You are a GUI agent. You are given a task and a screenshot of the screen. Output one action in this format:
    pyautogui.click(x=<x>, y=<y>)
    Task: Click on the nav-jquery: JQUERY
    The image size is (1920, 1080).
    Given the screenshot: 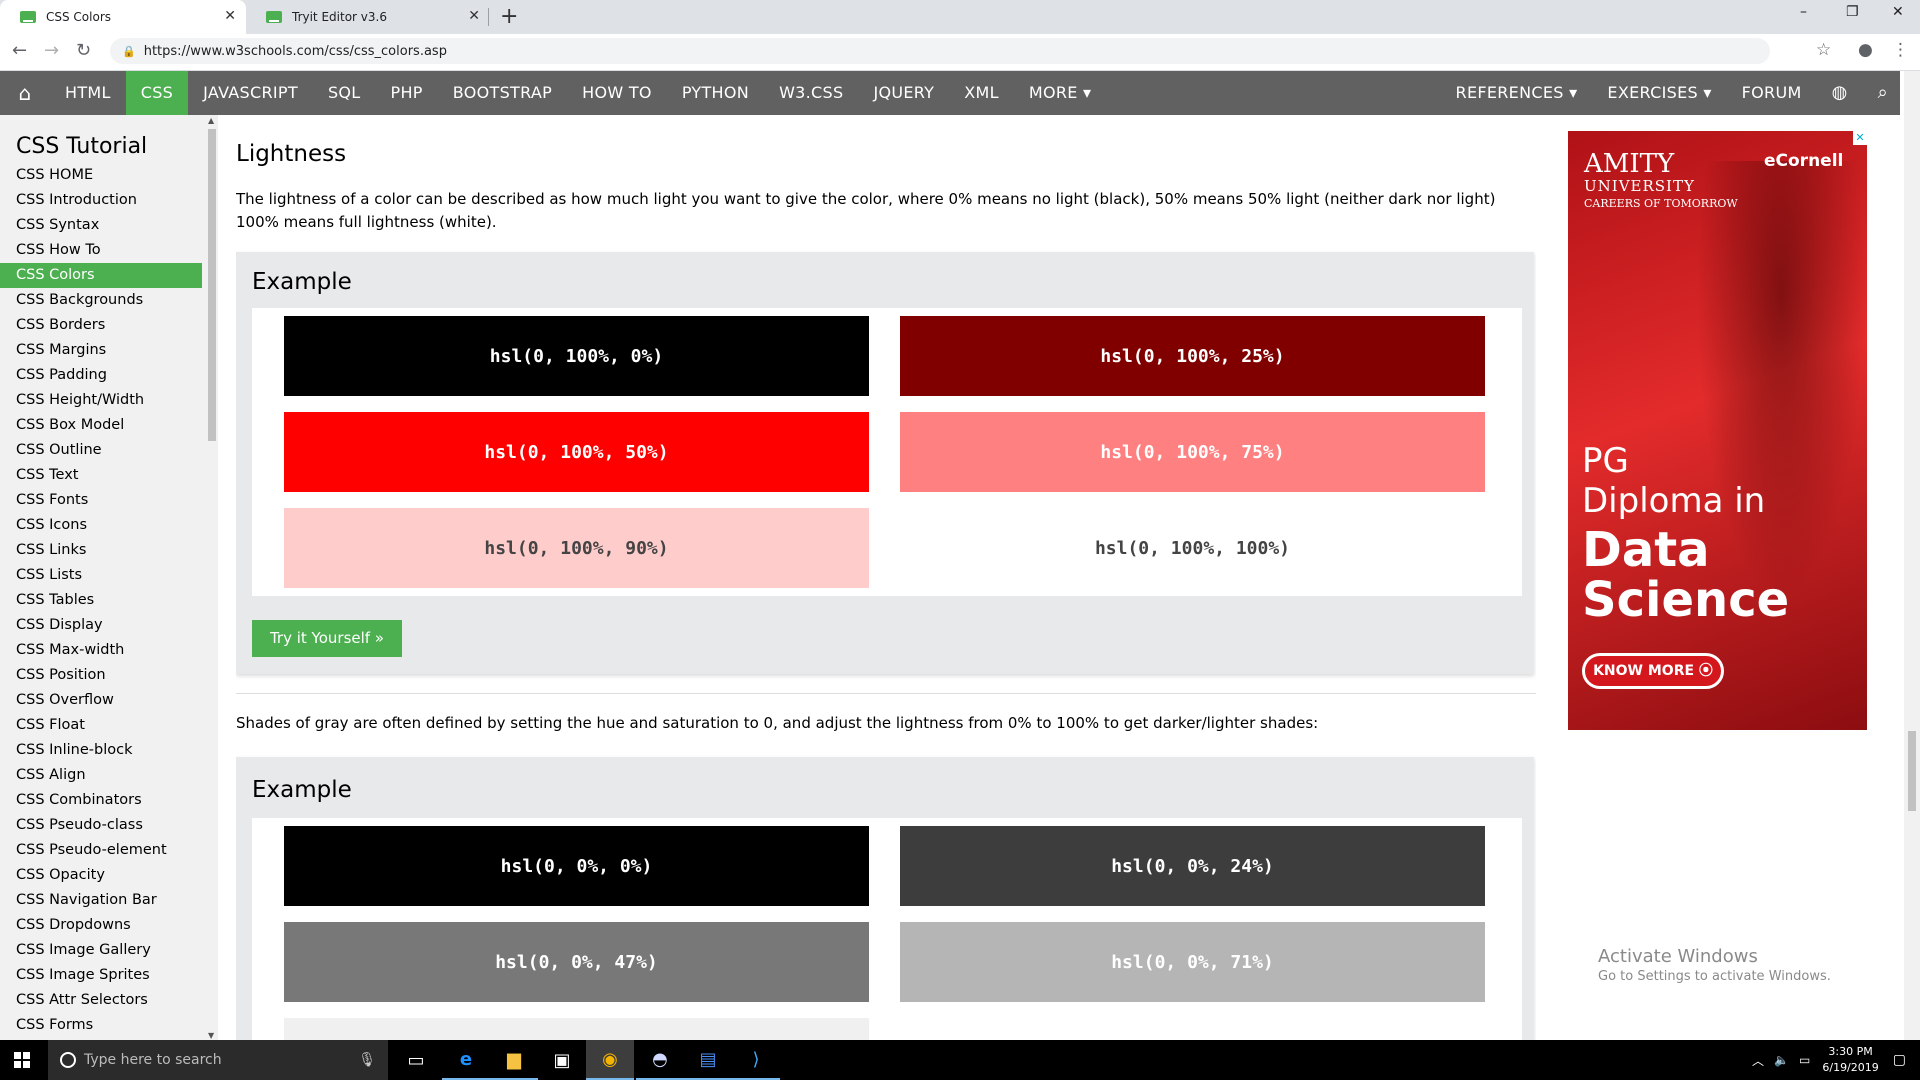 What is the action you would take?
    pyautogui.click(x=903, y=93)
    